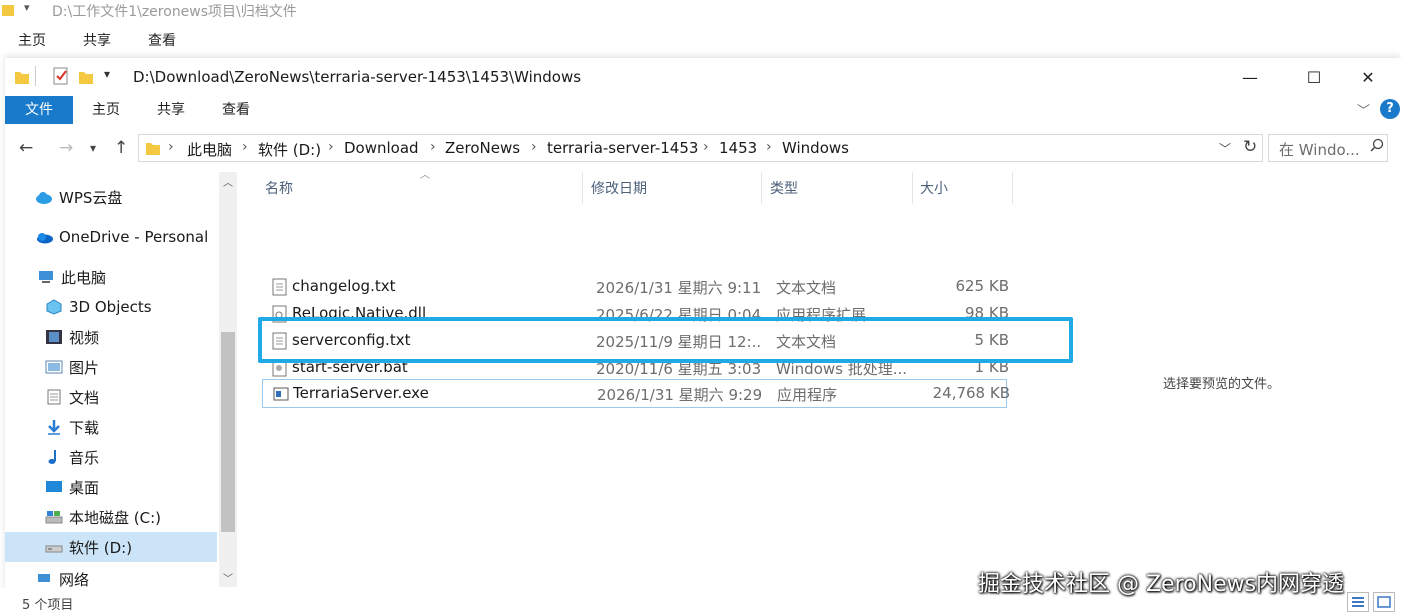 The image size is (1401, 615). Describe the element at coordinates (66, 148) in the screenshot. I see `forward-arrow-icon: →` at that location.